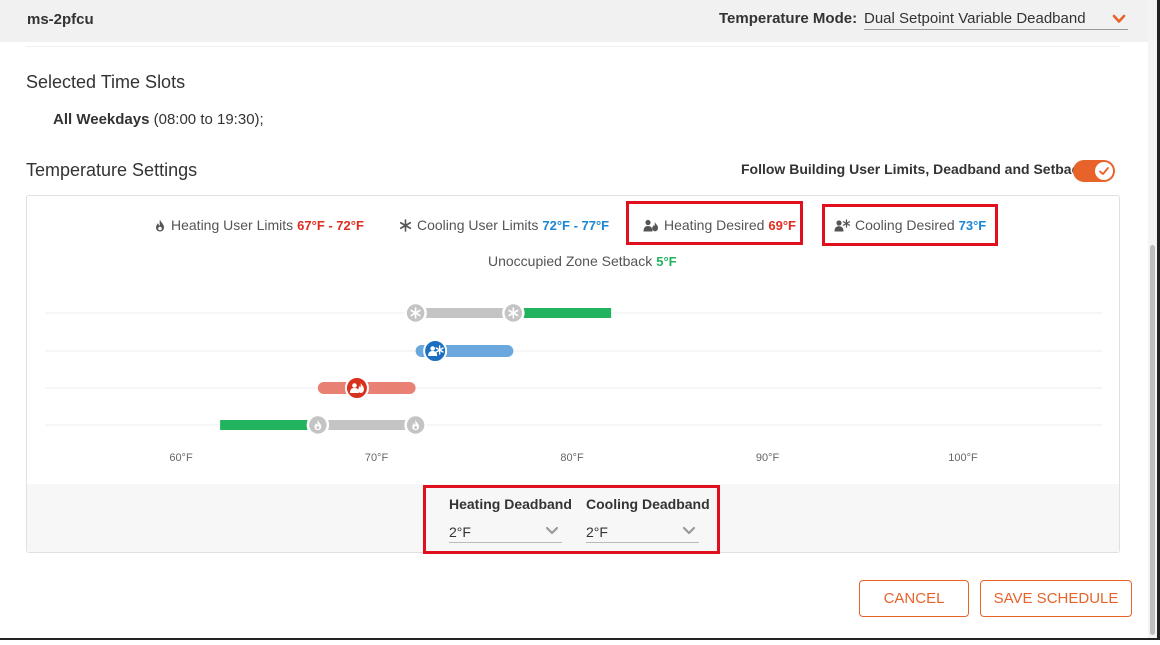 The height and width of the screenshot is (645, 1160). I want to click on selected-time-slots-title: Selected Time Slots, so click(106, 82).